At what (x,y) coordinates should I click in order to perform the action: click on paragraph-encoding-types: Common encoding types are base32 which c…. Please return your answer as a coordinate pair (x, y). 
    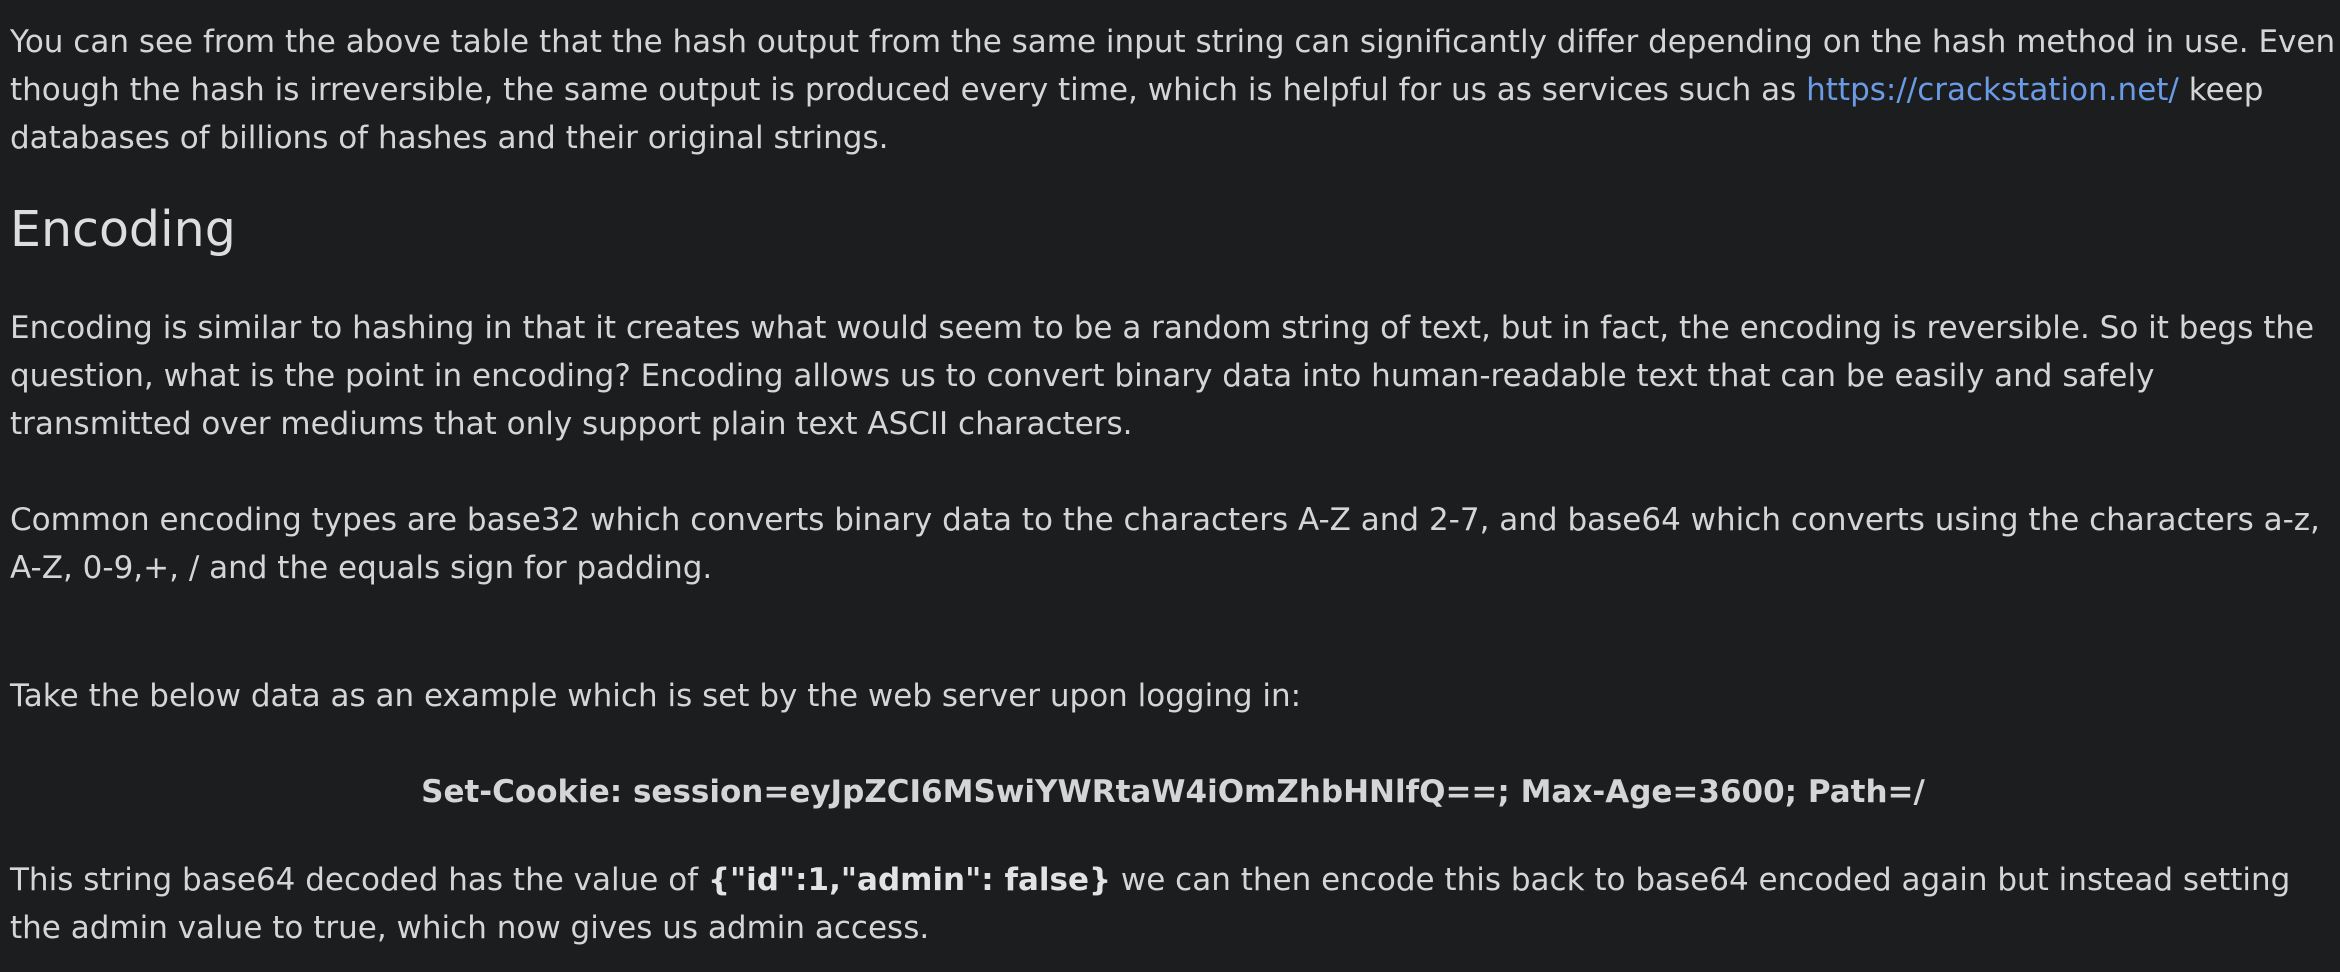
    Looking at the image, I should click on (1165, 544).